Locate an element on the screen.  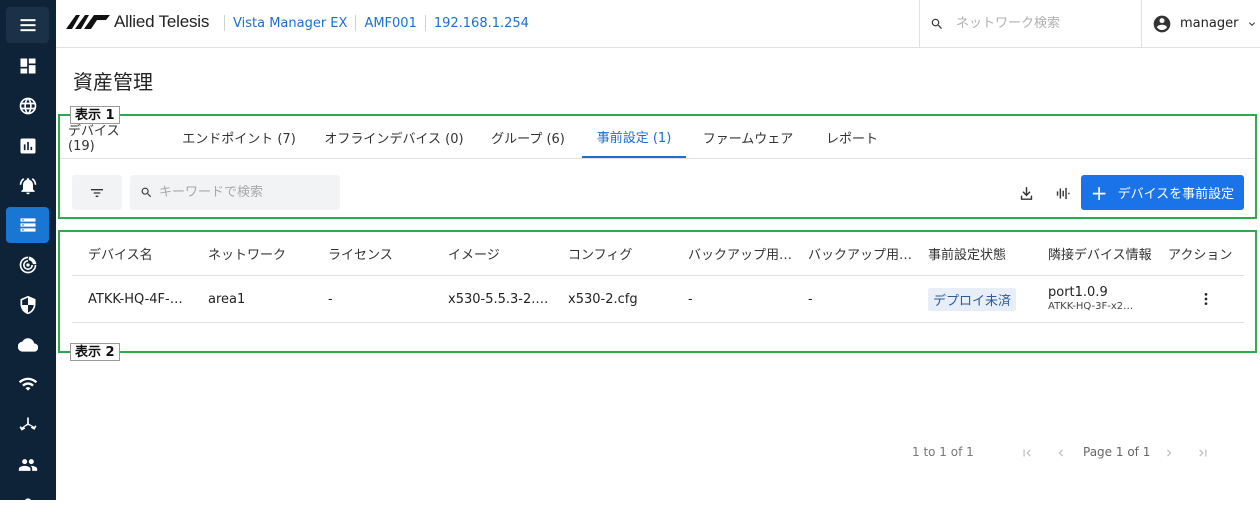
users-icon is located at coordinates (27, 465).